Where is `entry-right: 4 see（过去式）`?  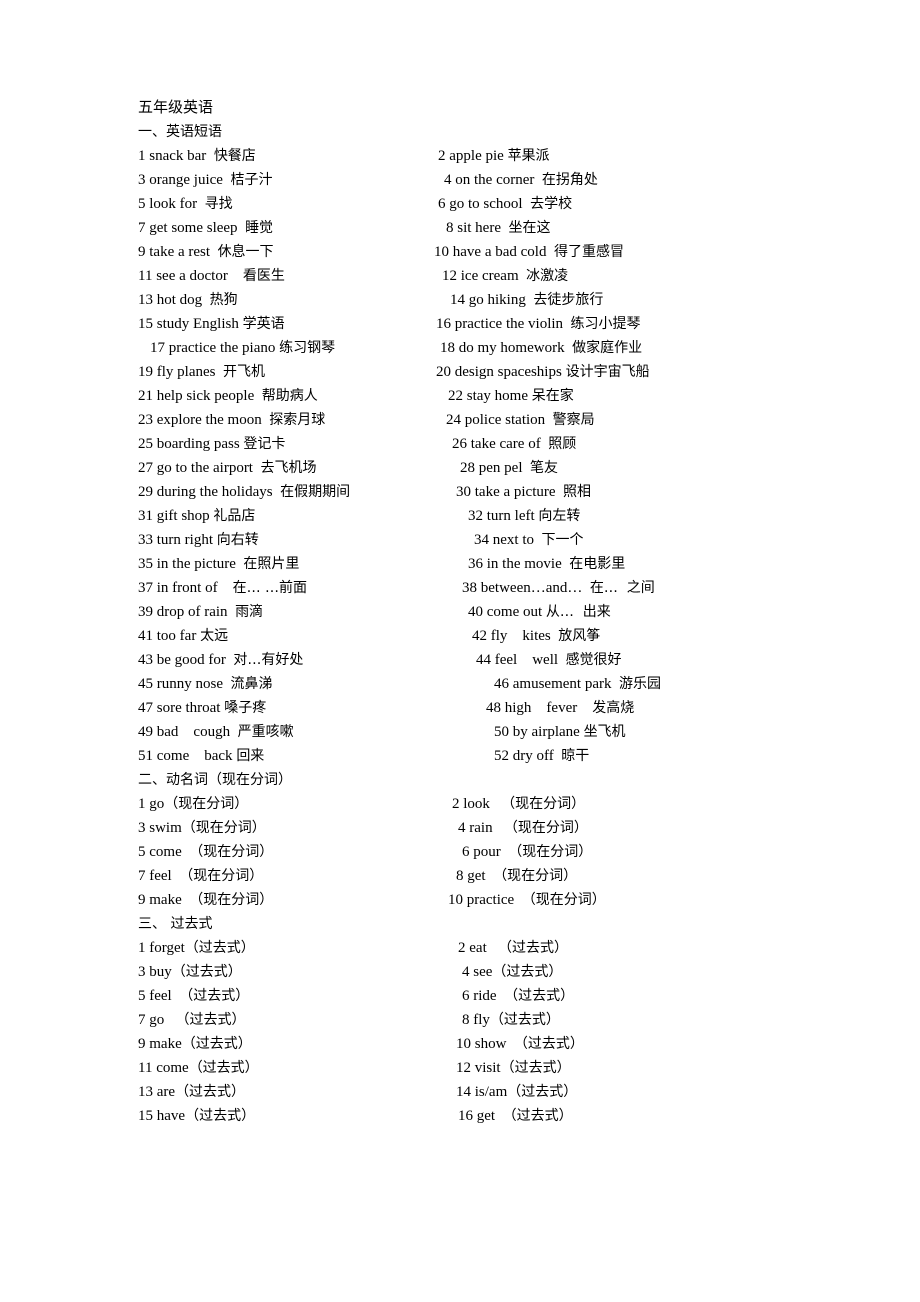
entry-right: 4 see（过去式） is located at coordinates (512, 972).